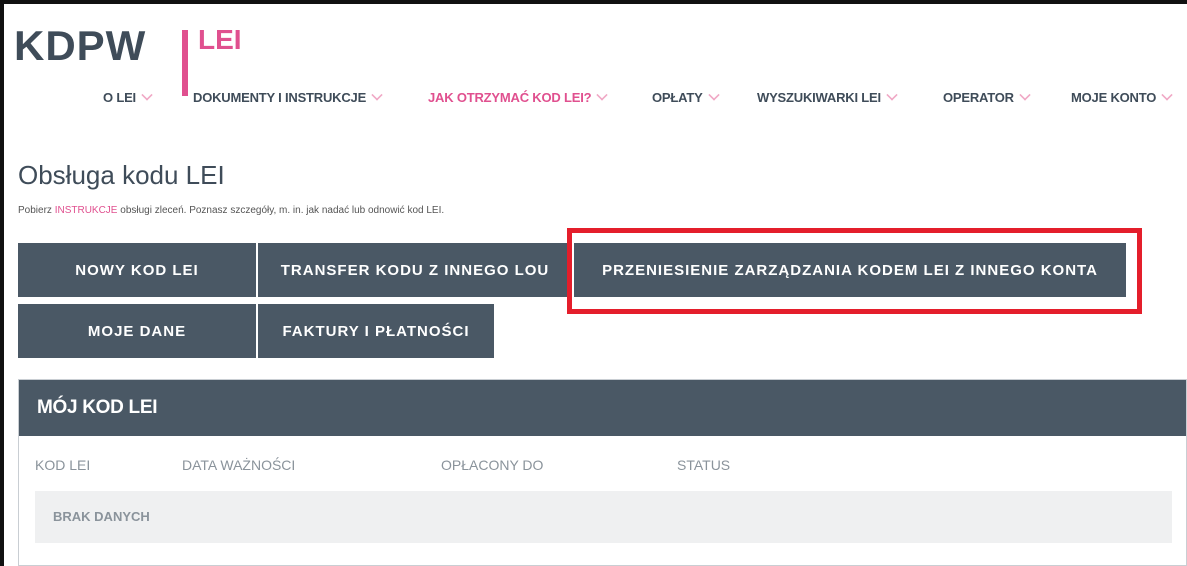  I want to click on nav-item-label: OPŁATY, so click(677, 97).